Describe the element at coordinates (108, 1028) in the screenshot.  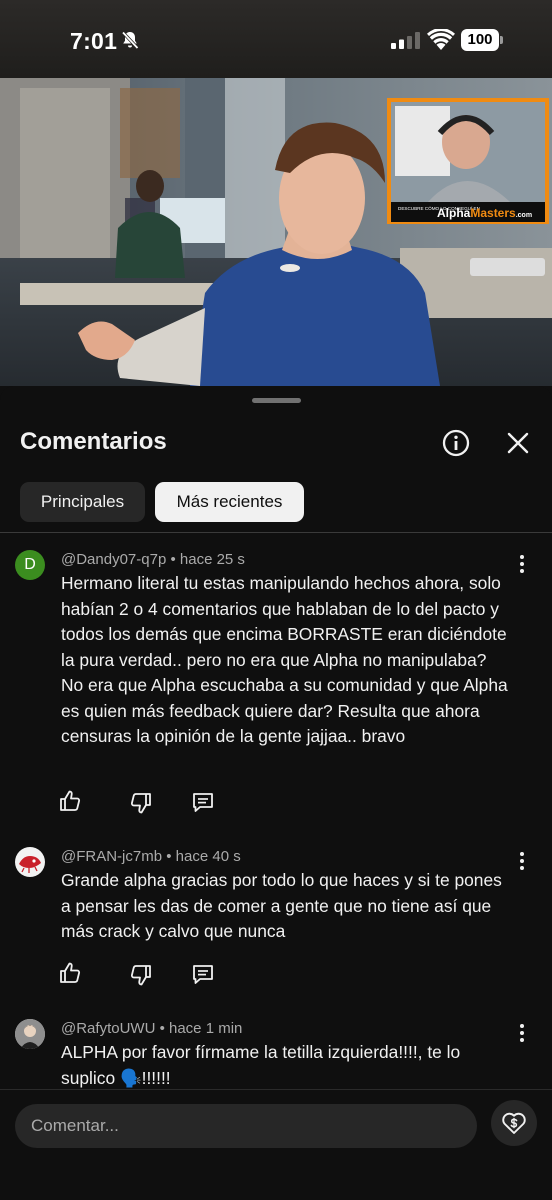
I see `comment-author: @RafytoUWU` at that location.